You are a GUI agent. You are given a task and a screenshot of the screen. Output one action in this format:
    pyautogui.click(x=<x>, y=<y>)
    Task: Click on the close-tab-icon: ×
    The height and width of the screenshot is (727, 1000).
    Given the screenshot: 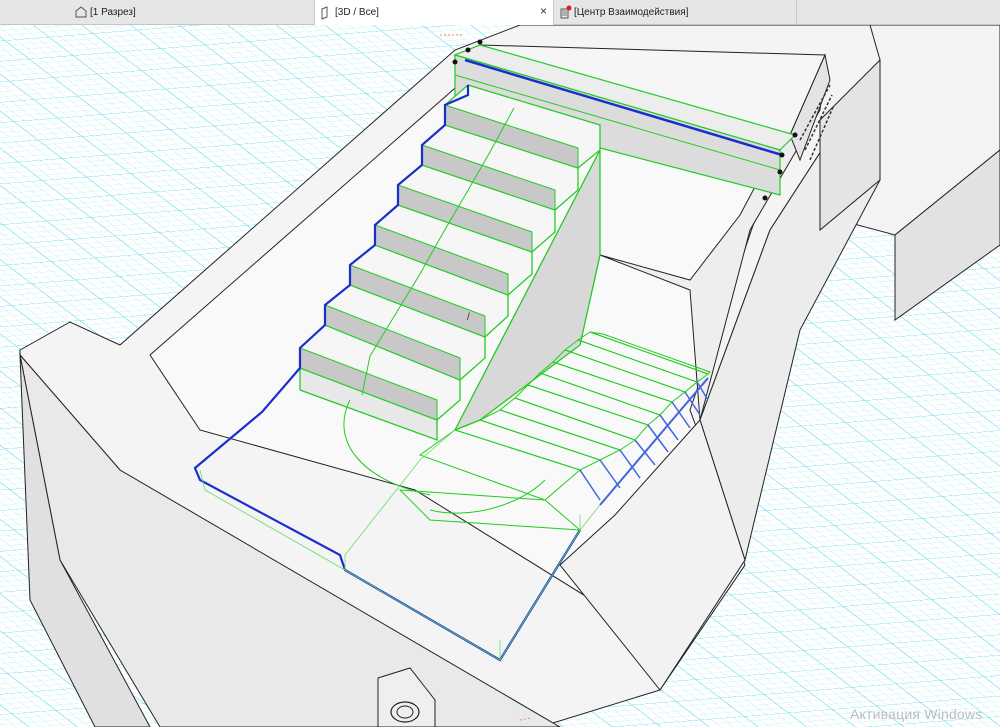 What is the action you would take?
    pyautogui.click(x=543, y=11)
    